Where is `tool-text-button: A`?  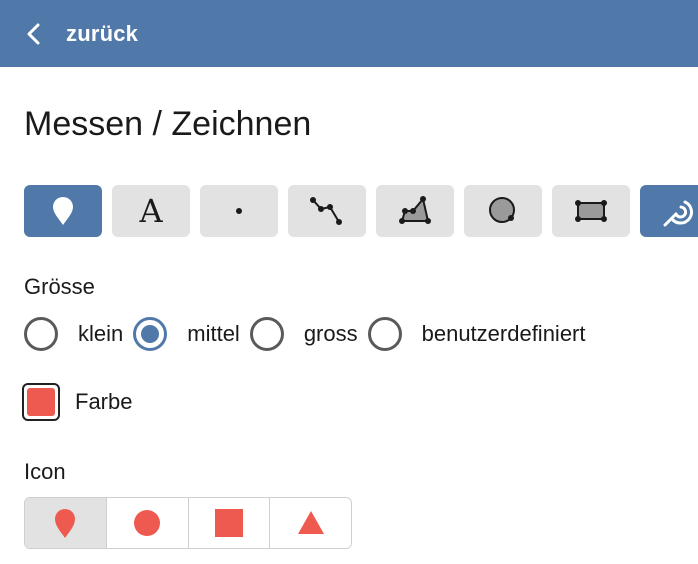
tool-text-button: A is located at coordinates (151, 211).